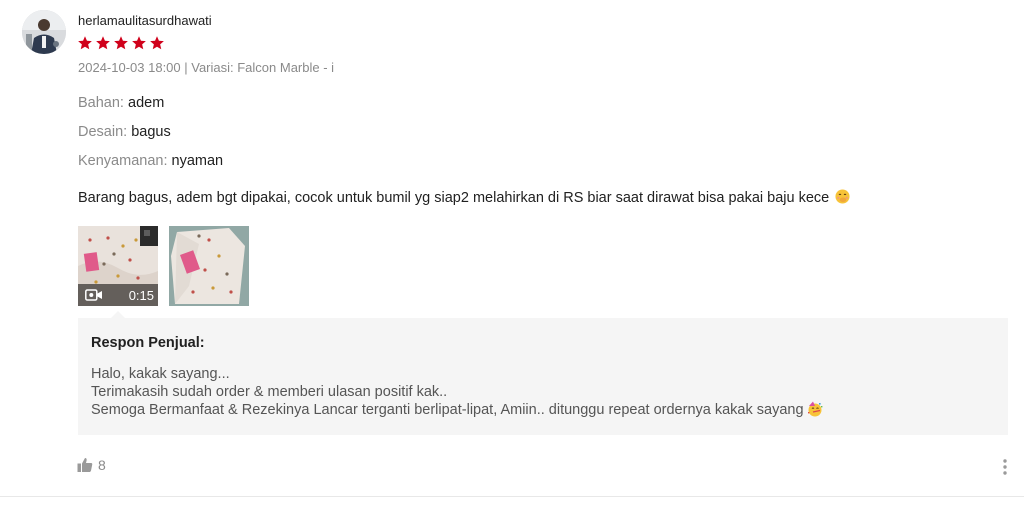 The height and width of the screenshot is (514, 1024). I want to click on review-video-thumbnail: 0:15, so click(118, 266).